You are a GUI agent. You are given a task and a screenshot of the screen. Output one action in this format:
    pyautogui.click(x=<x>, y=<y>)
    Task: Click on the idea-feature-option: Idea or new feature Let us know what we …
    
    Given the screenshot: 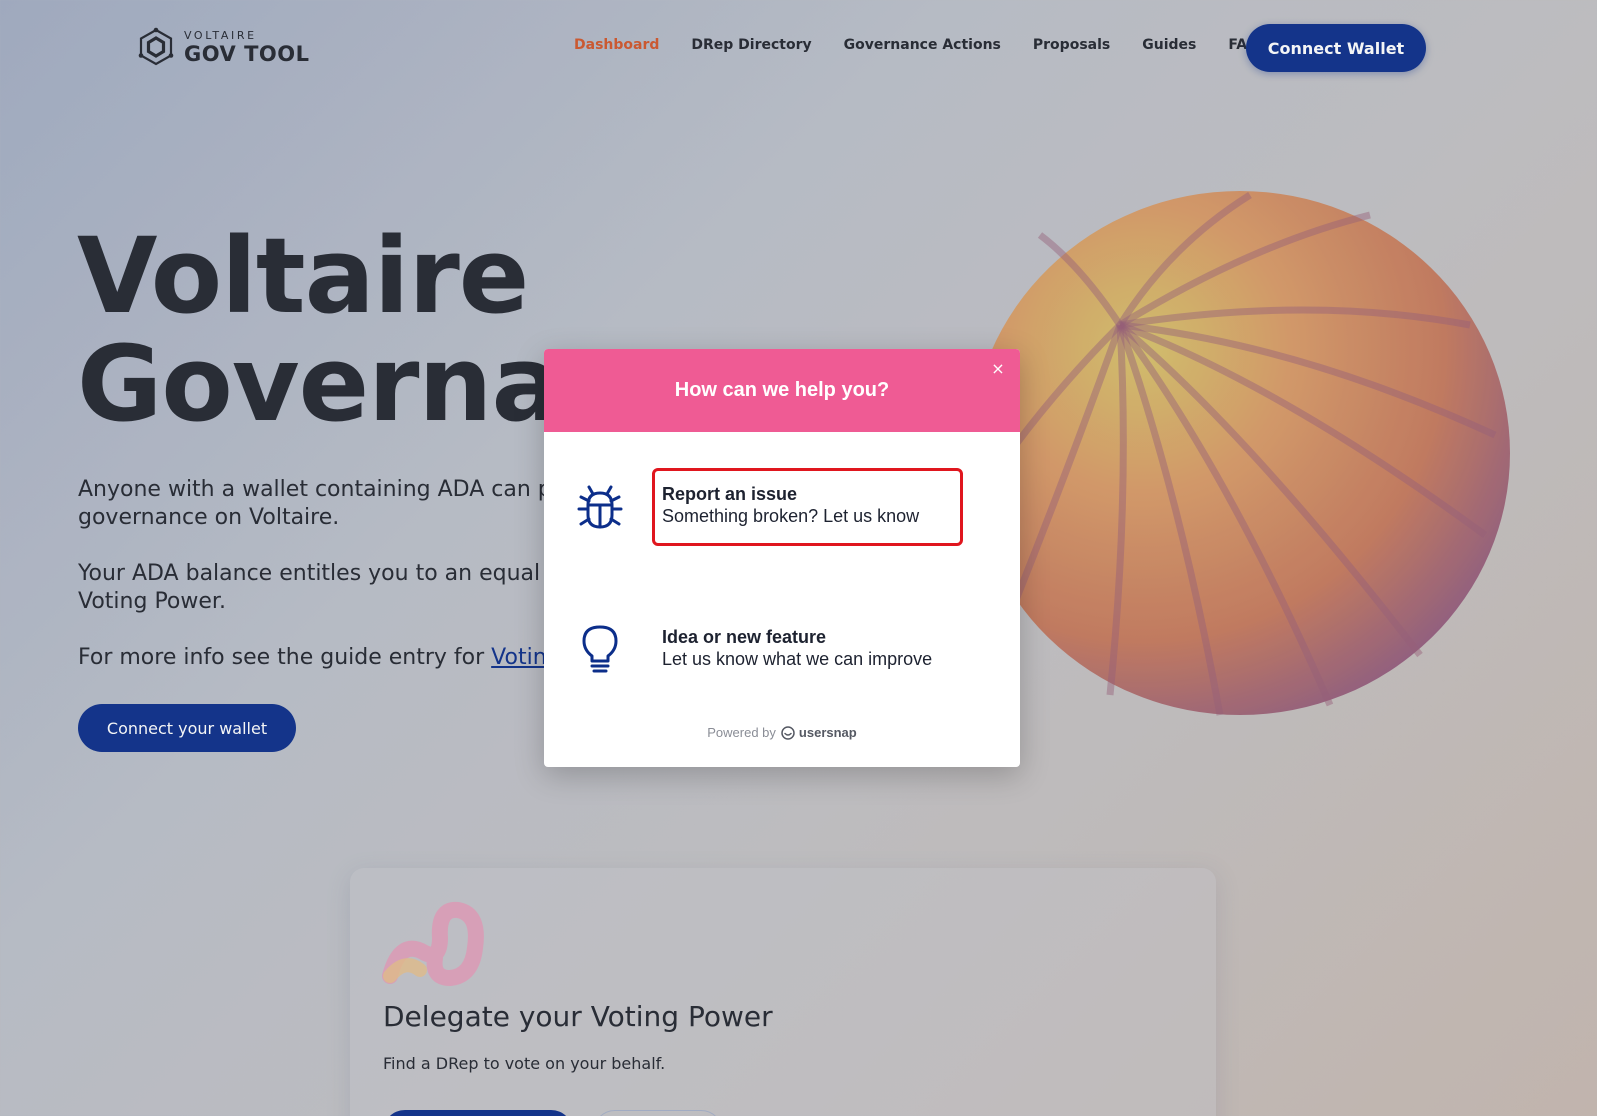 What is the action you would take?
    pyautogui.click(x=782, y=651)
    